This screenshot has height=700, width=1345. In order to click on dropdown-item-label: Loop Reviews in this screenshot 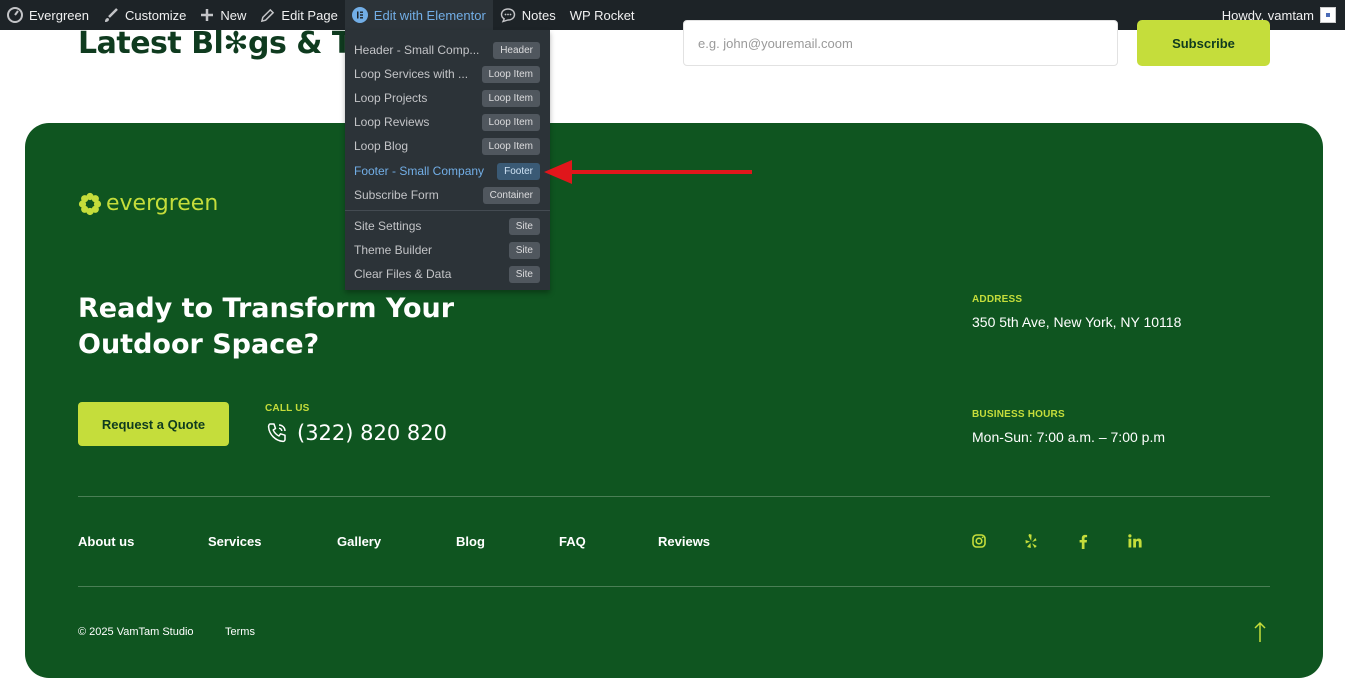, I will do `click(392, 122)`.